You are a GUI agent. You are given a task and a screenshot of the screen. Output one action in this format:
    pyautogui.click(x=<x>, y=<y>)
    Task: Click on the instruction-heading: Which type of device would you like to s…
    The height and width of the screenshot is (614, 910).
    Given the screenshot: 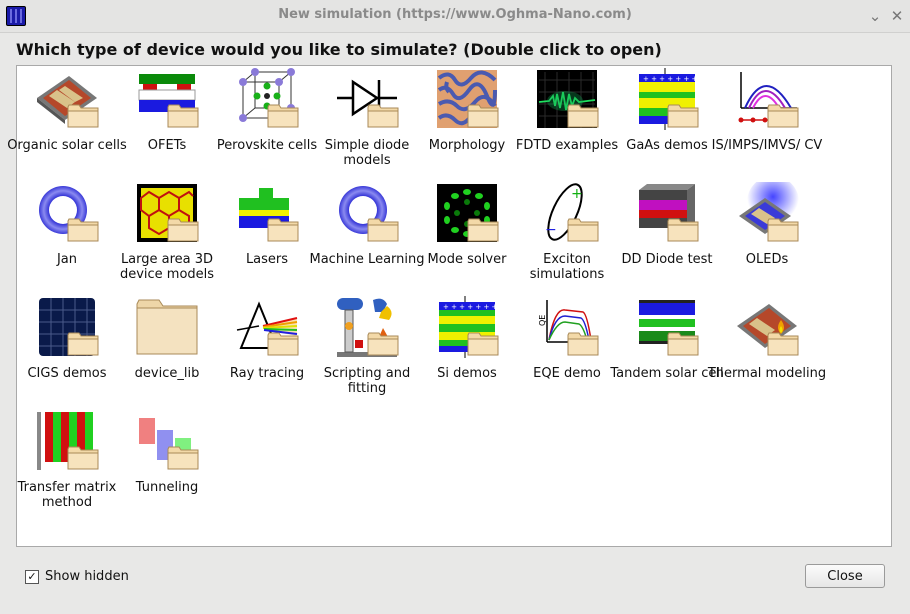 What is the action you would take?
    pyautogui.click(x=339, y=49)
    